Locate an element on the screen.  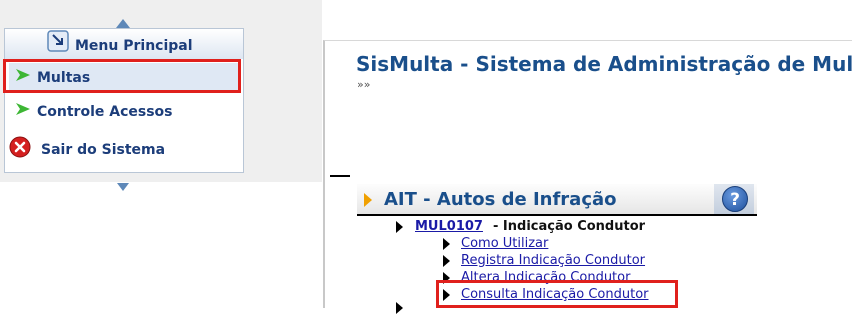
scroll-down-icon is located at coordinates (123, 187).